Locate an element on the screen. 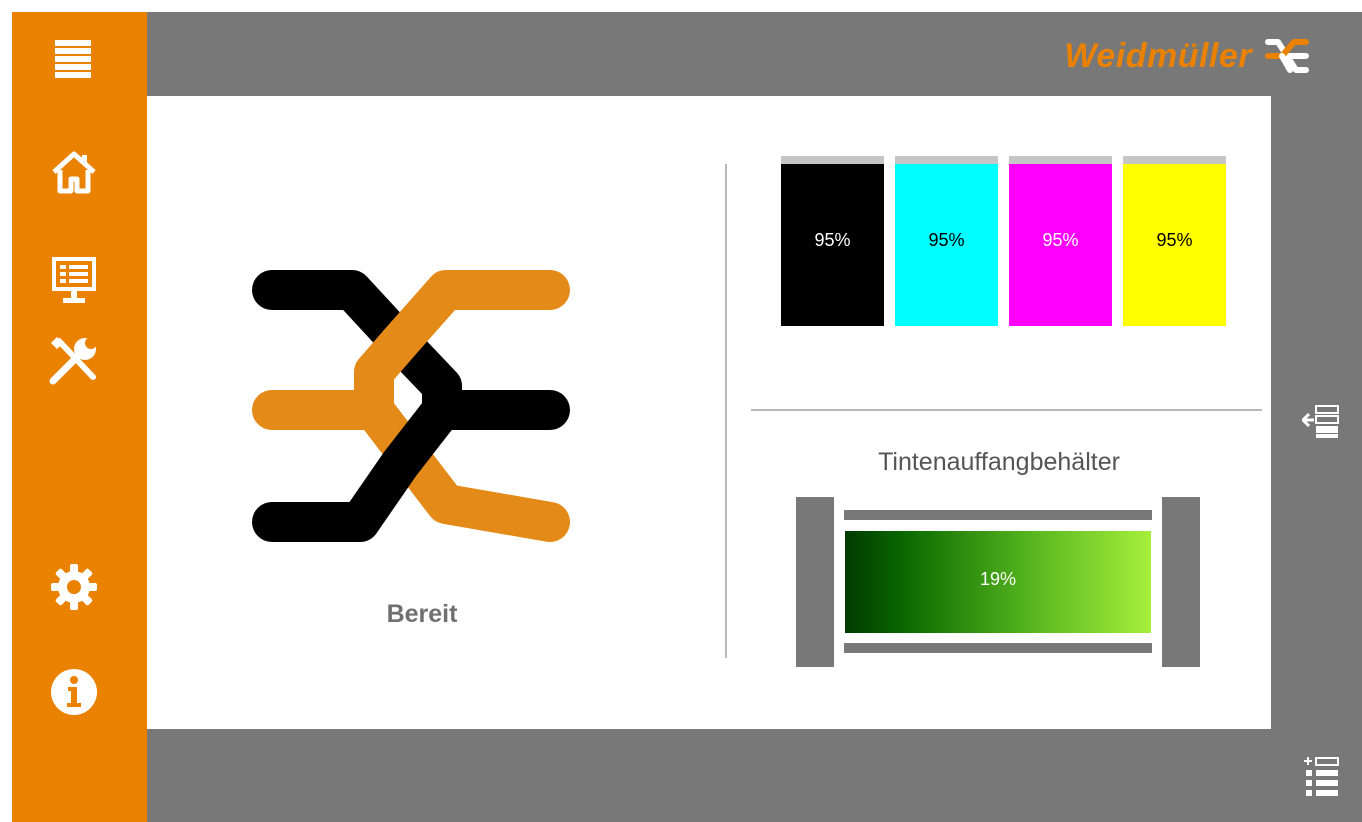  brand-logo: Weidmüller is located at coordinates (1187, 56).